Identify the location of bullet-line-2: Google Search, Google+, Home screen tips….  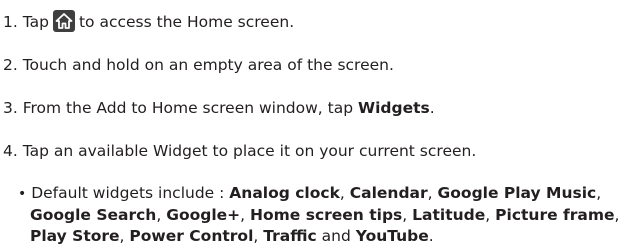
(325, 215).